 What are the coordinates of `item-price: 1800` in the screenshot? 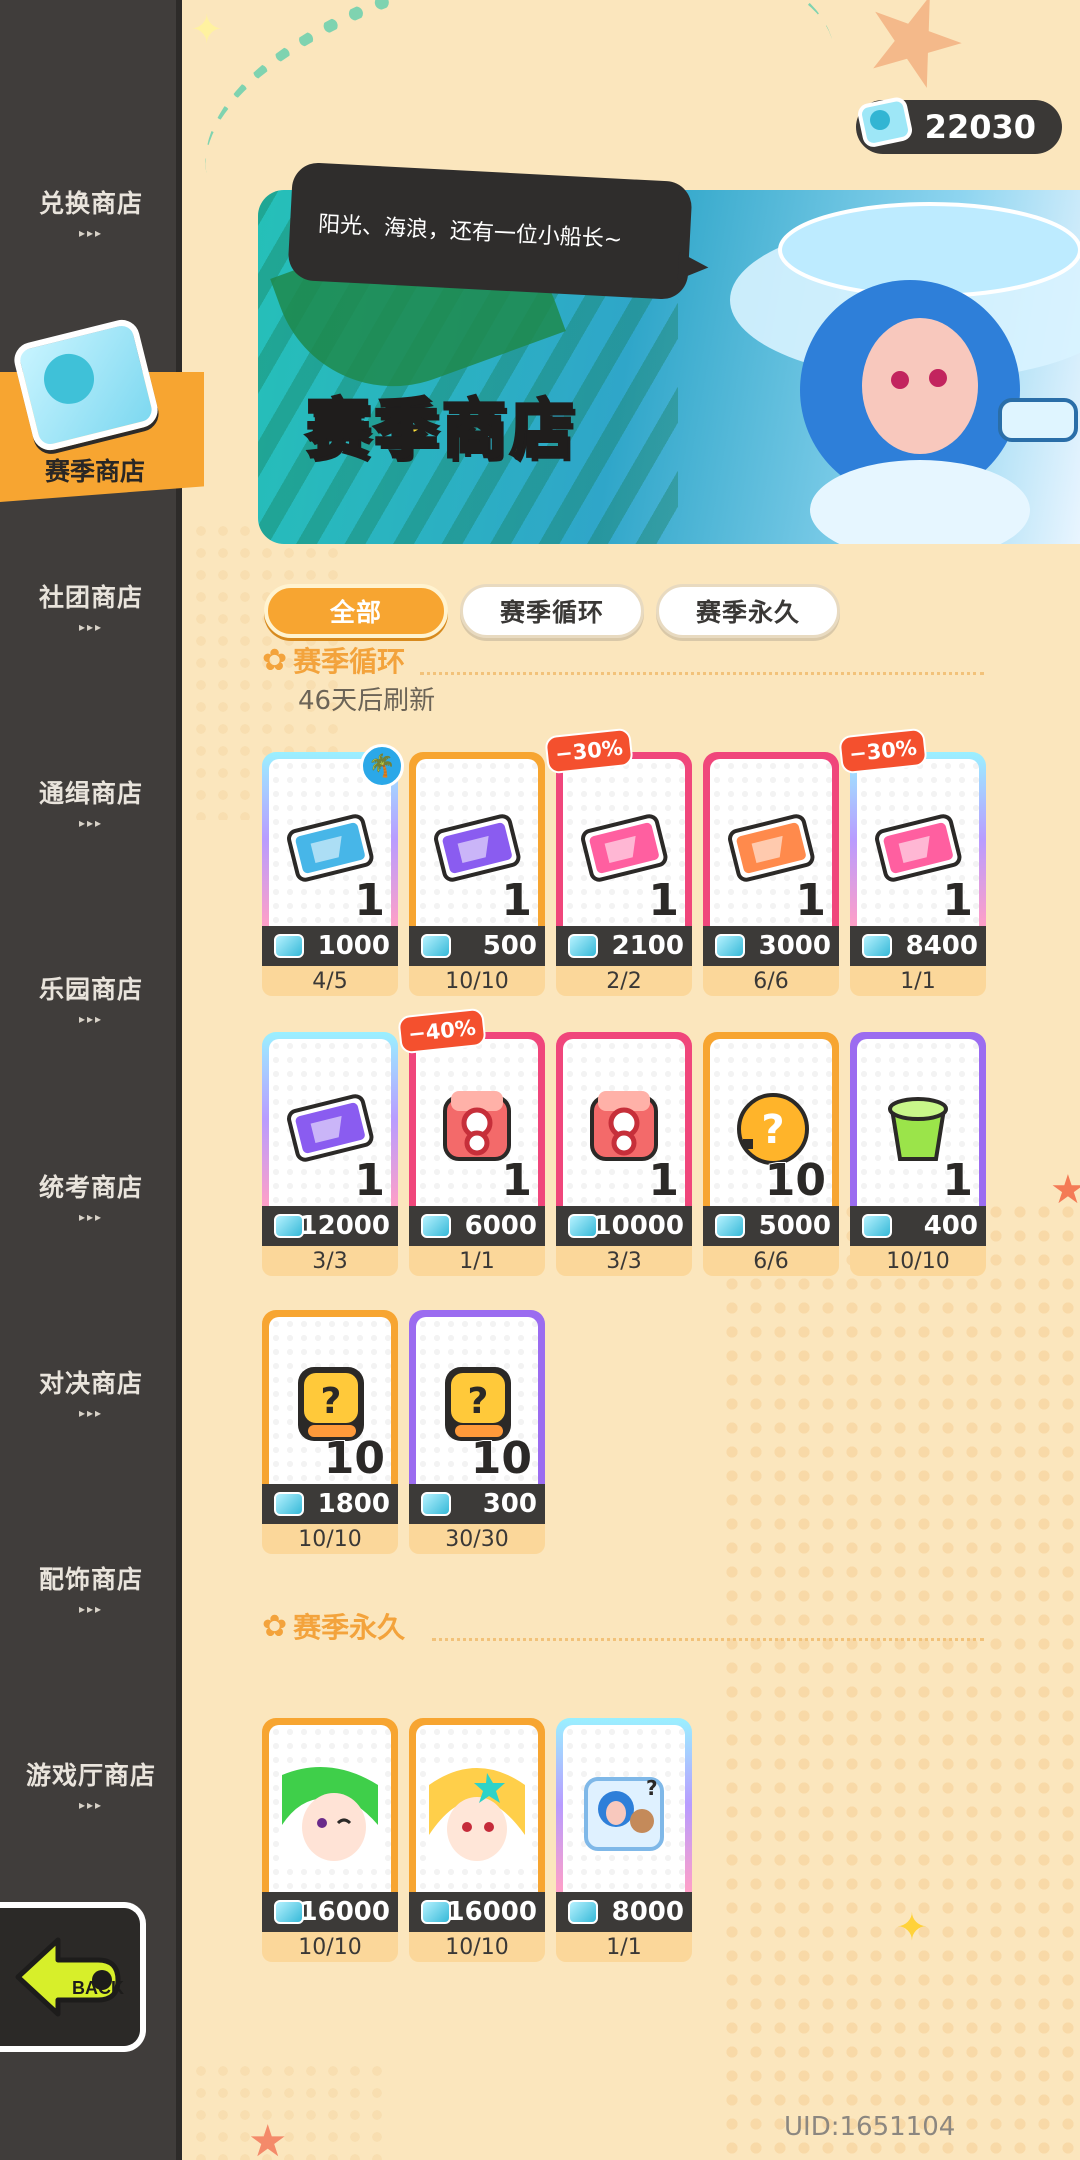 It's located at (330, 1504).